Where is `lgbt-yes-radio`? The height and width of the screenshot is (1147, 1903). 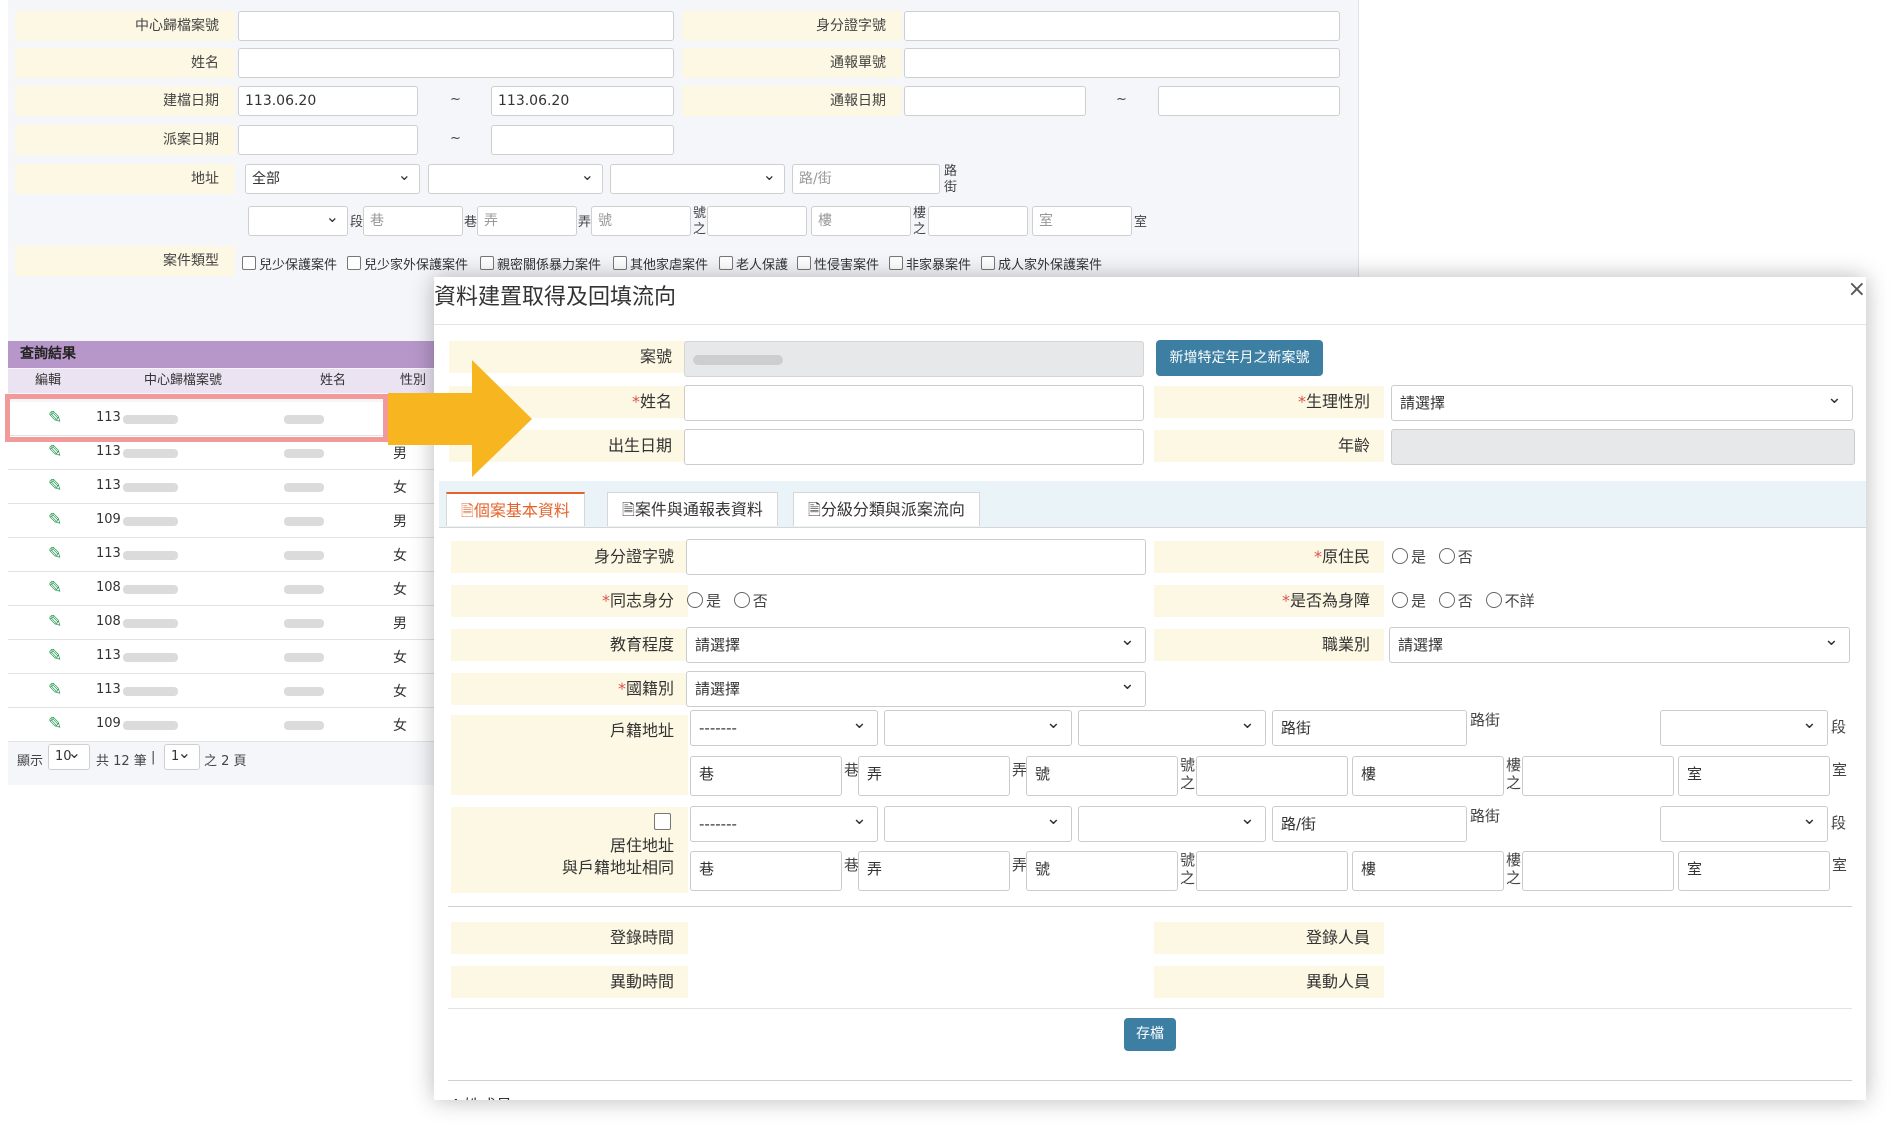
lgbt-yes-radio is located at coordinates (695, 600).